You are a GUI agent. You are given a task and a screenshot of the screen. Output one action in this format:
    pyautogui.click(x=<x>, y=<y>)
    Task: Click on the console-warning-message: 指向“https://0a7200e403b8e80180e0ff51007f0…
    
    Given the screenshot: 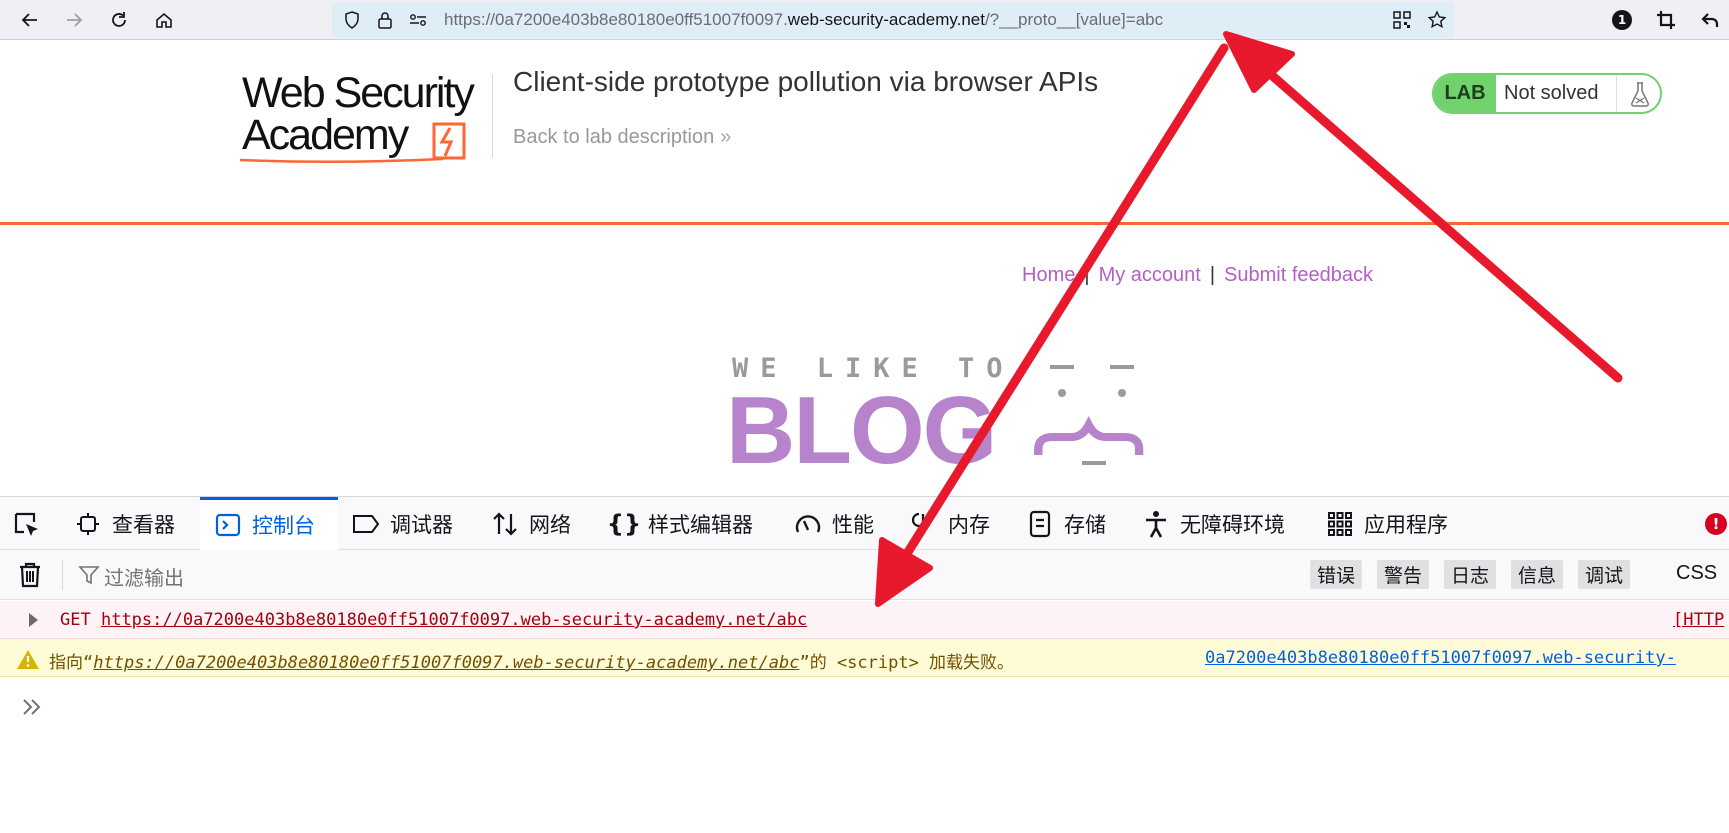 What is the action you would take?
    pyautogui.click(x=864, y=658)
    